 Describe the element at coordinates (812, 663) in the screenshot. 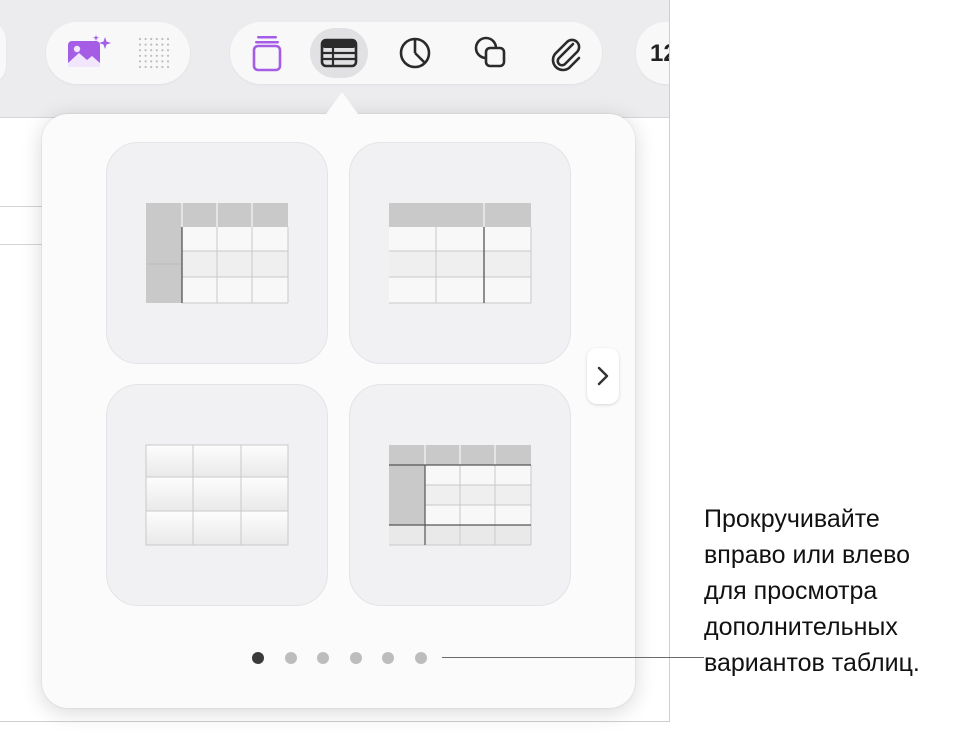

I see `callout-line-5: вариантов таблиц.` at that location.